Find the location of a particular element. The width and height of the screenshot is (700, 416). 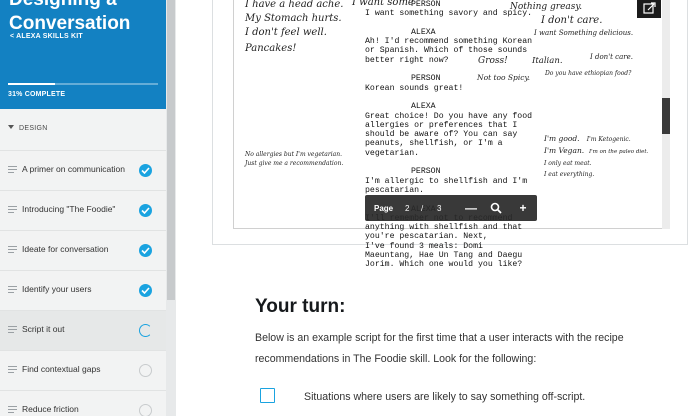

section-label: DESIGN is located at coordinates (33, 128).